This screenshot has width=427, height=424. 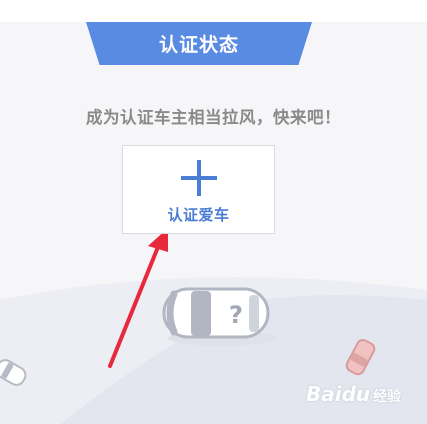 I want to click on status-title: 认证状态, so click(x=198, y=45).